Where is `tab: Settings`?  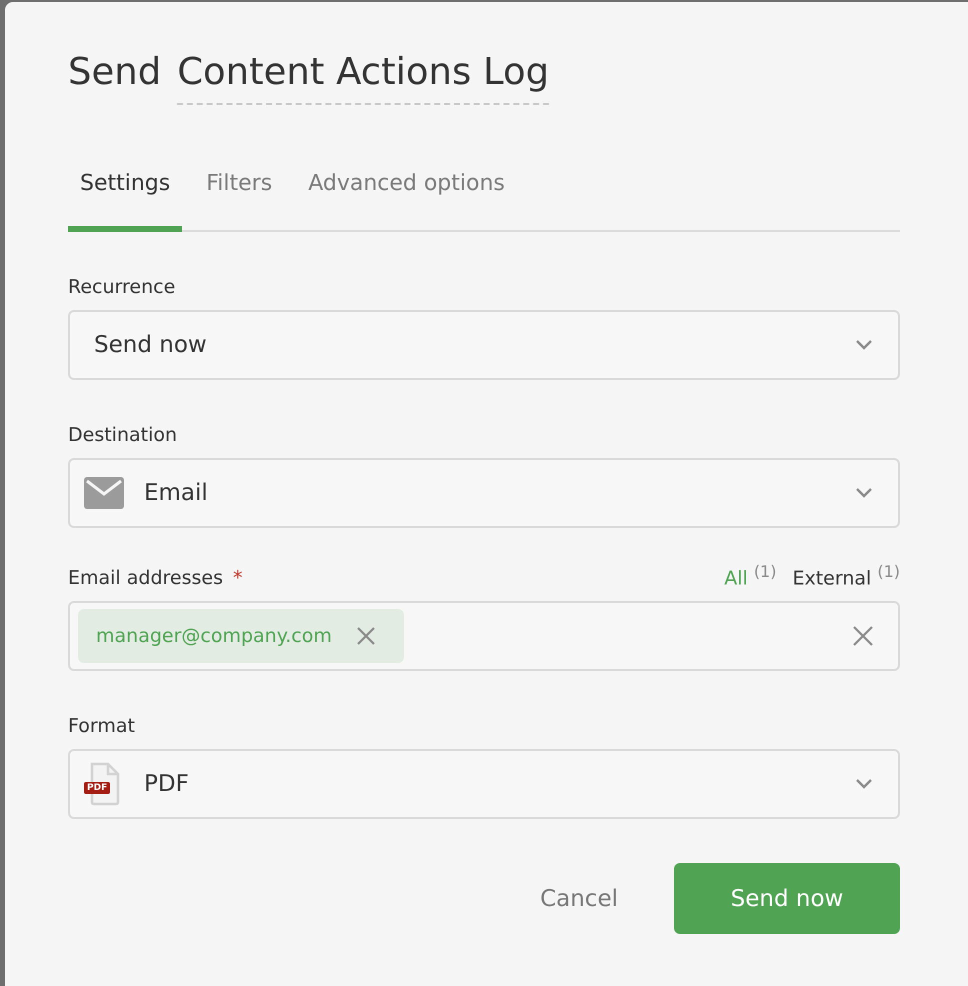
tab: Settings is located at coordinates (125, 194).